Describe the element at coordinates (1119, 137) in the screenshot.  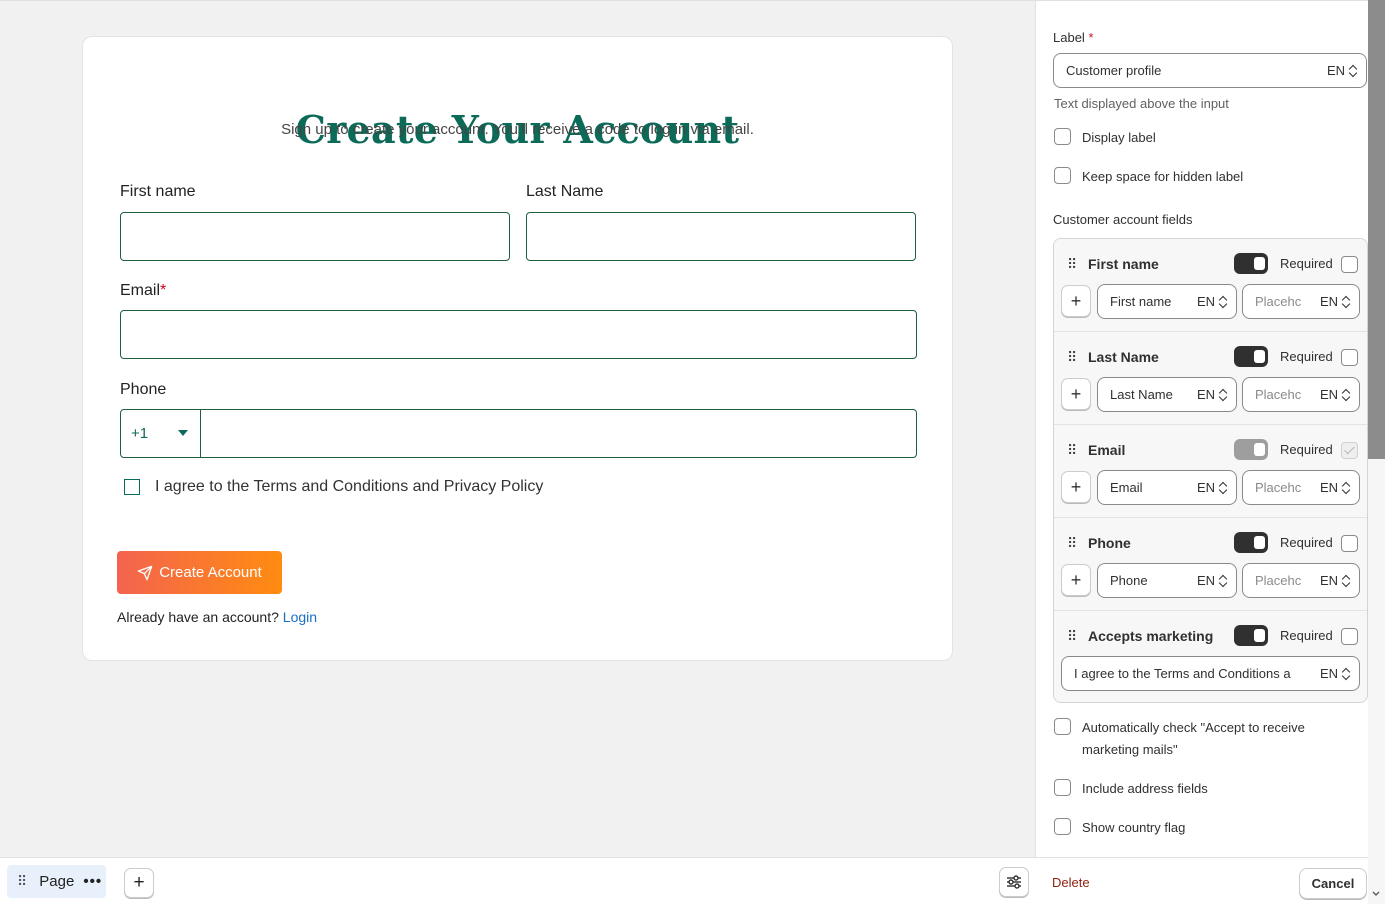
I see `display-label-text: Display label` at that location.